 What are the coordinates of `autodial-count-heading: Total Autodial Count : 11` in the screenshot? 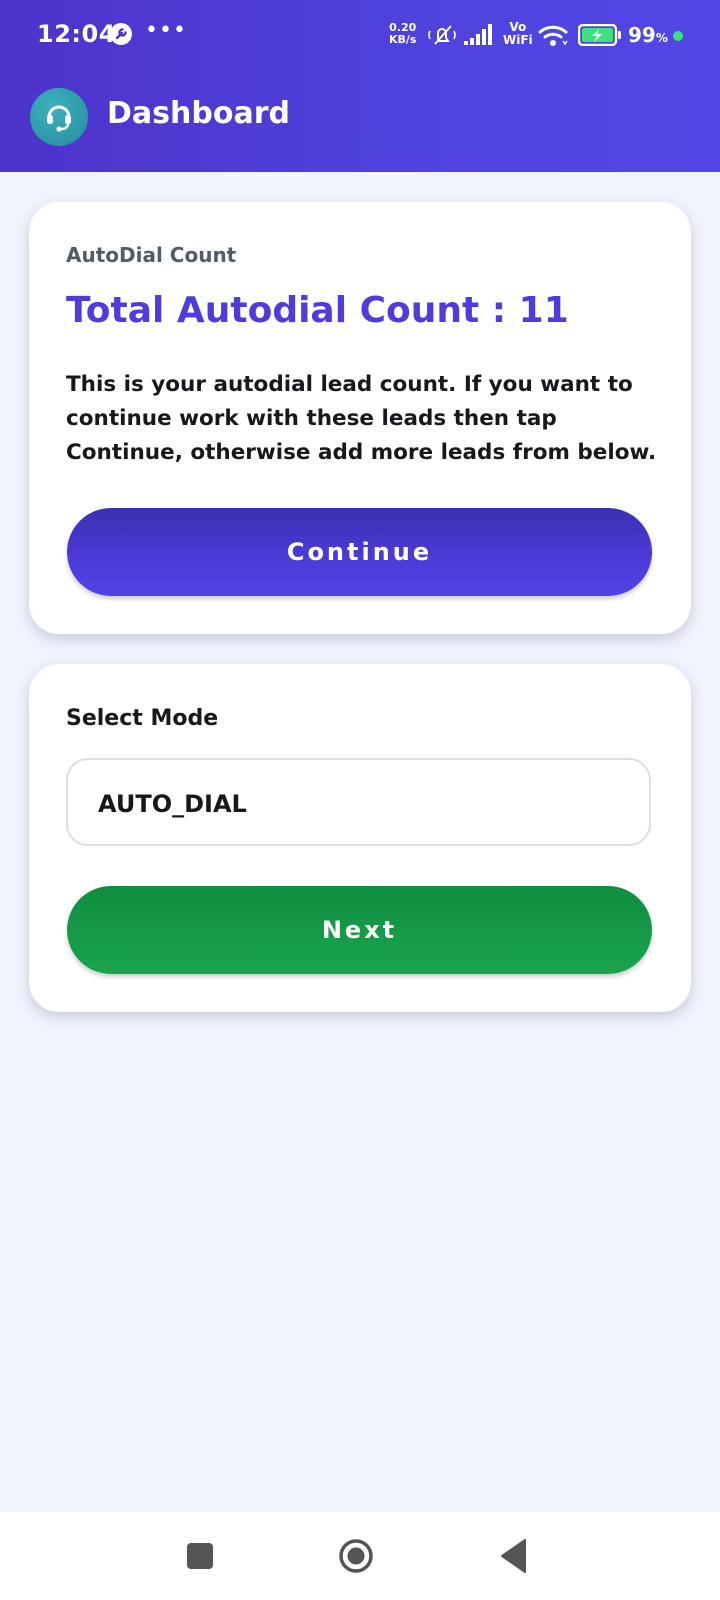 It's located at (317, 310).